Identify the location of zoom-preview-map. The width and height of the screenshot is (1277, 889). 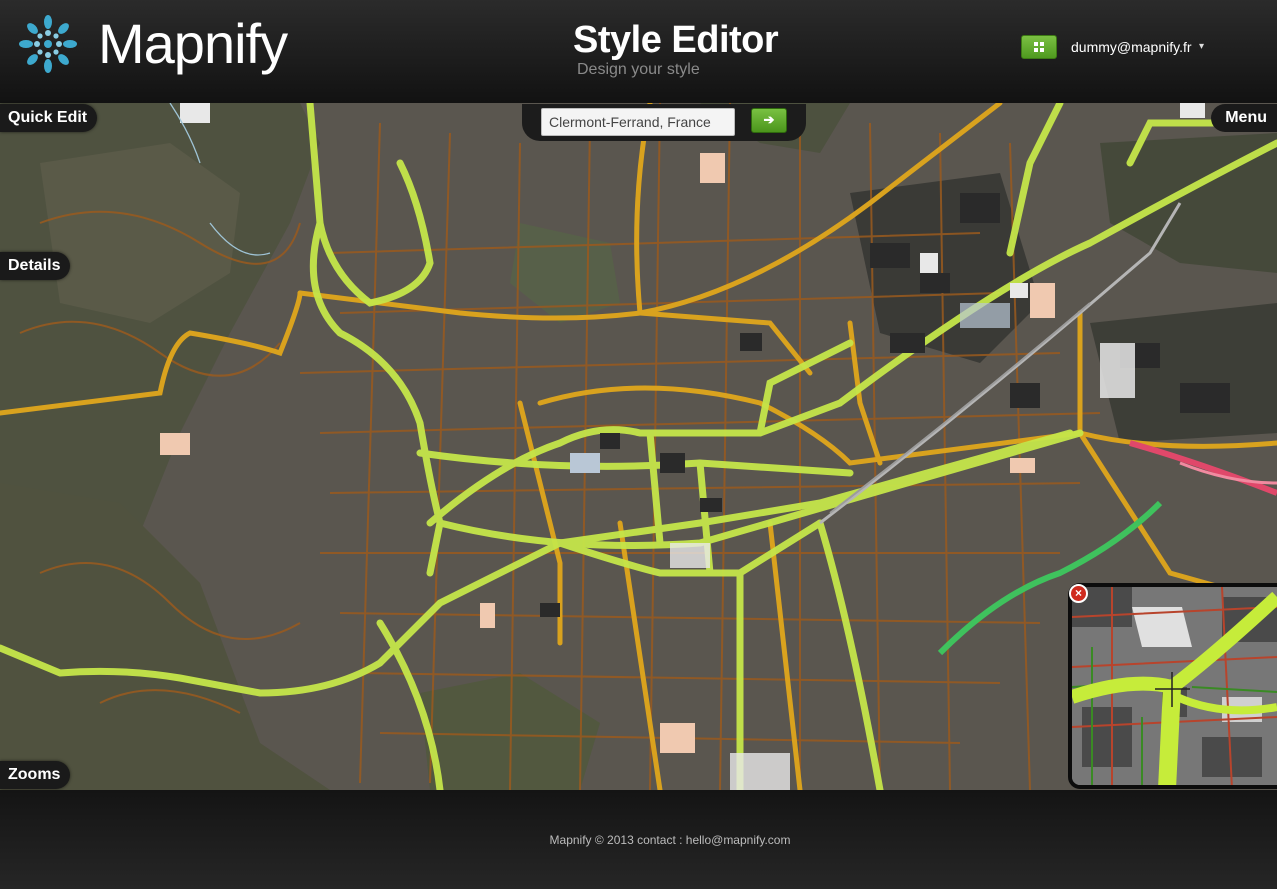
(1174, 686).